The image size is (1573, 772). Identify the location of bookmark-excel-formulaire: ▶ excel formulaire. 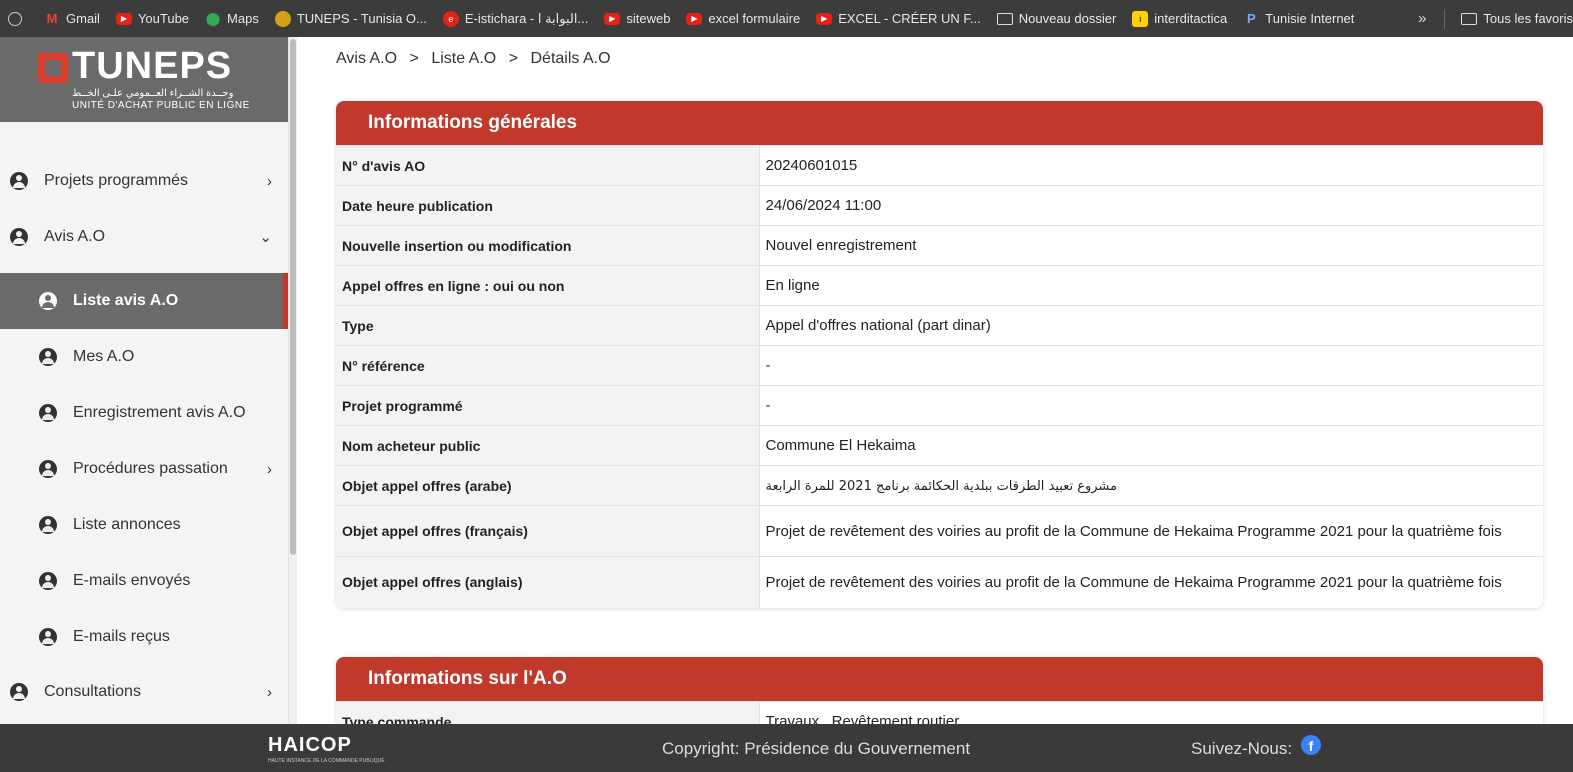
(743, 18).